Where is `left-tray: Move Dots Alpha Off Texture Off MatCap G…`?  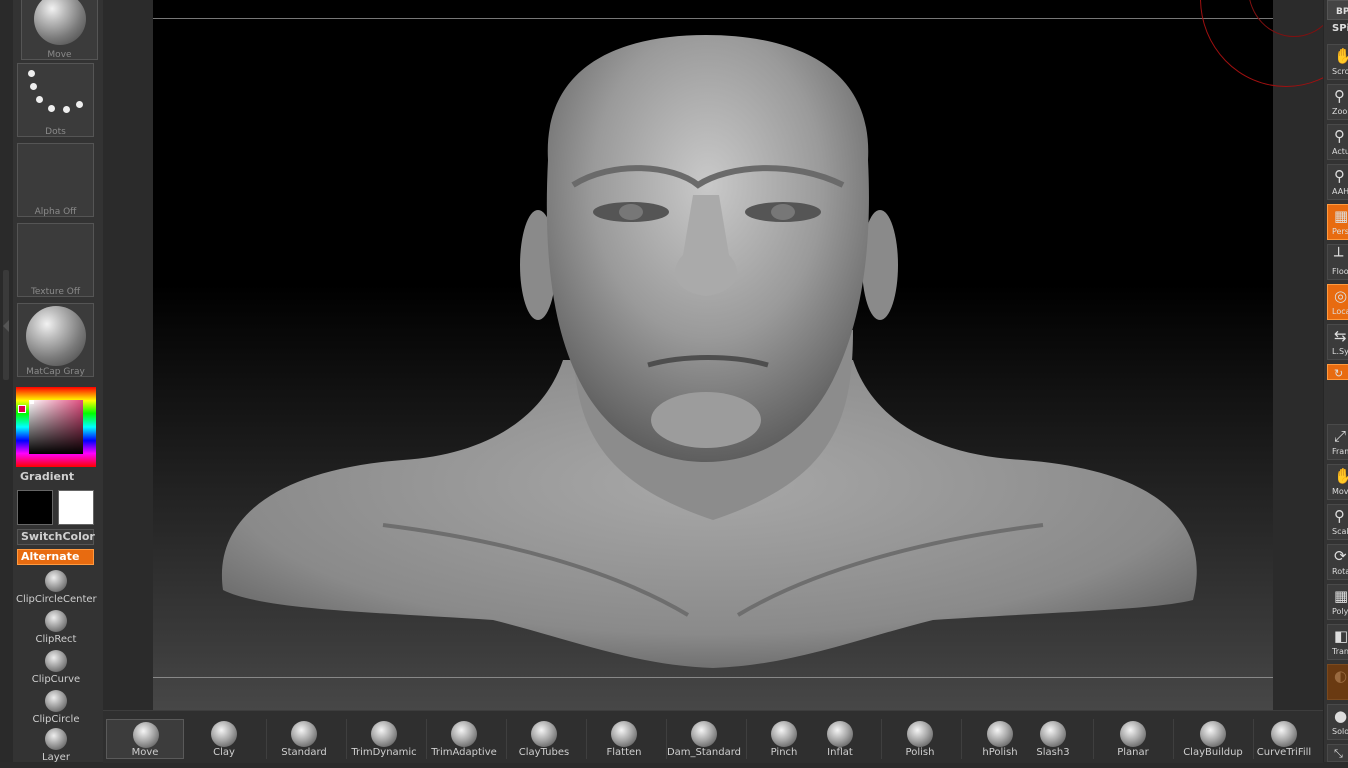
left-tray: Move Dots Alpha Off Texture Off MatCap G… is located at coordinates (51, 381).